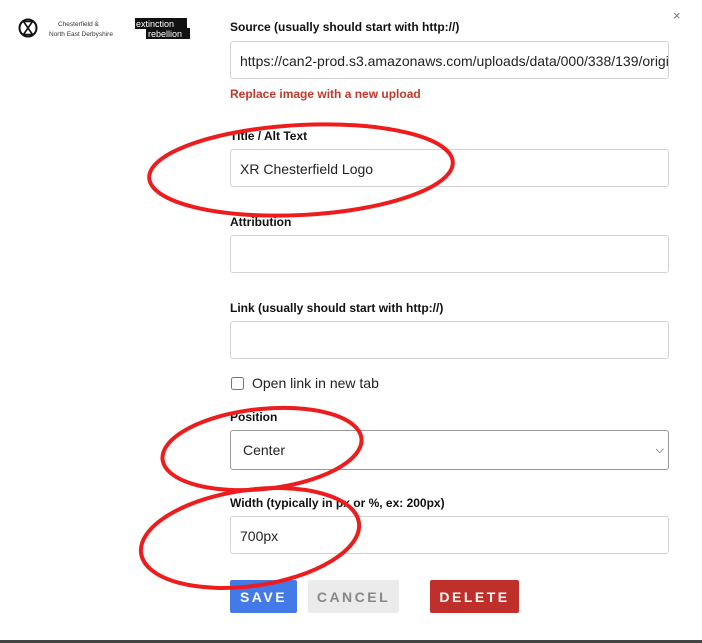 The image size is (702, 643). I want to click on chevron-down-icon: ⌵, so click(659, 450).